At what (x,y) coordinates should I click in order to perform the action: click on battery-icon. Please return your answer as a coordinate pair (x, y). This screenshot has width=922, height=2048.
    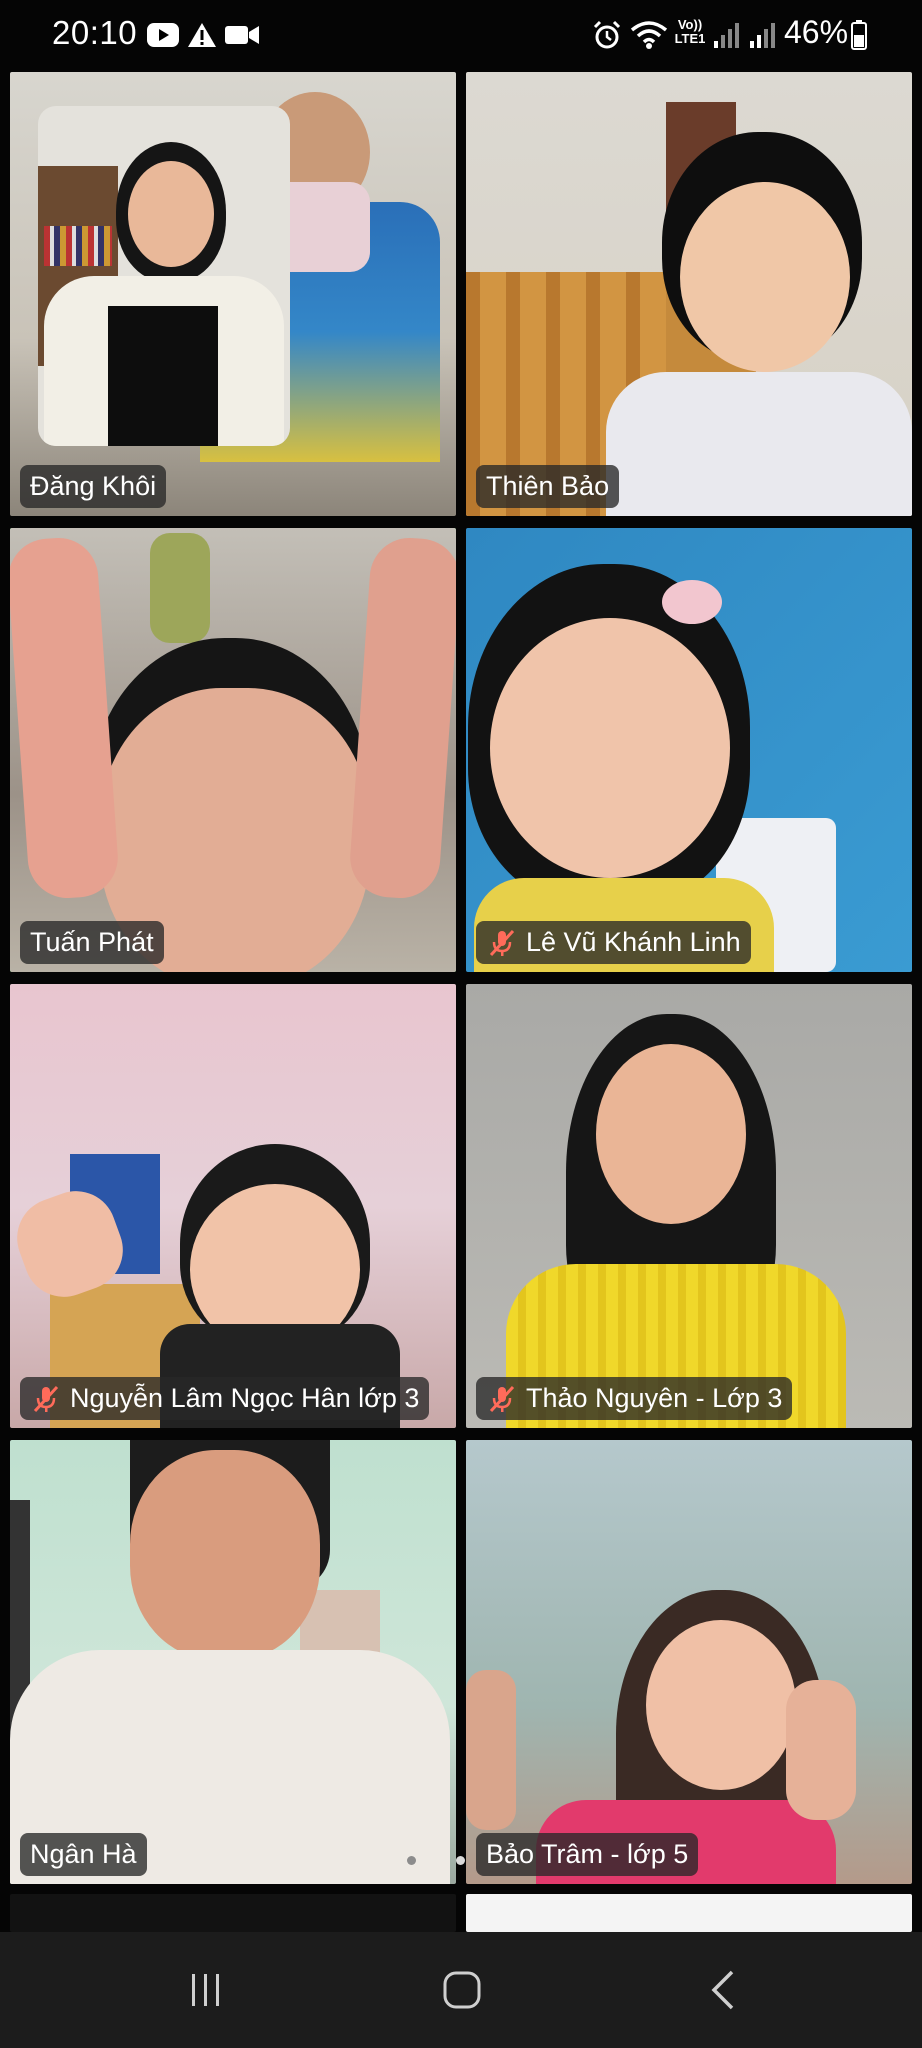
    Looking at the image, I should click on (859, 35).